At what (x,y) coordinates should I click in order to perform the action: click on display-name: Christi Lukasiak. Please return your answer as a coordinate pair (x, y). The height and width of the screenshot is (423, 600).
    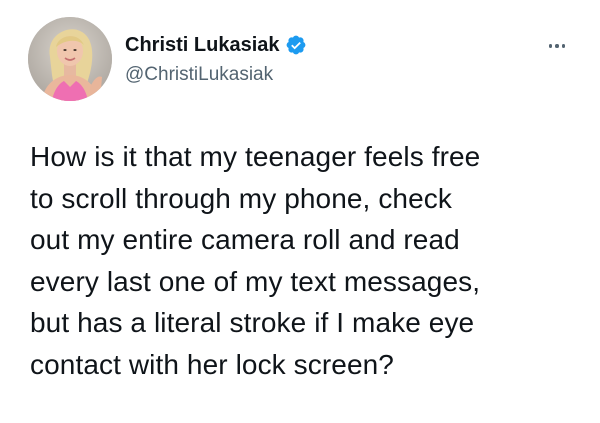
    Looking at the image, I should click on (202, 45).